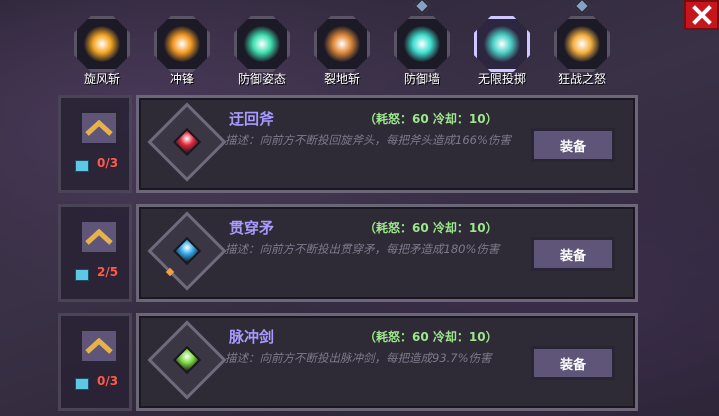 This screenshot has height=416, width=719. What do you see at coordinates (108, 272) in the screenshot?
I see `fragment-count: 2/5` at bounding box center [108, 272].